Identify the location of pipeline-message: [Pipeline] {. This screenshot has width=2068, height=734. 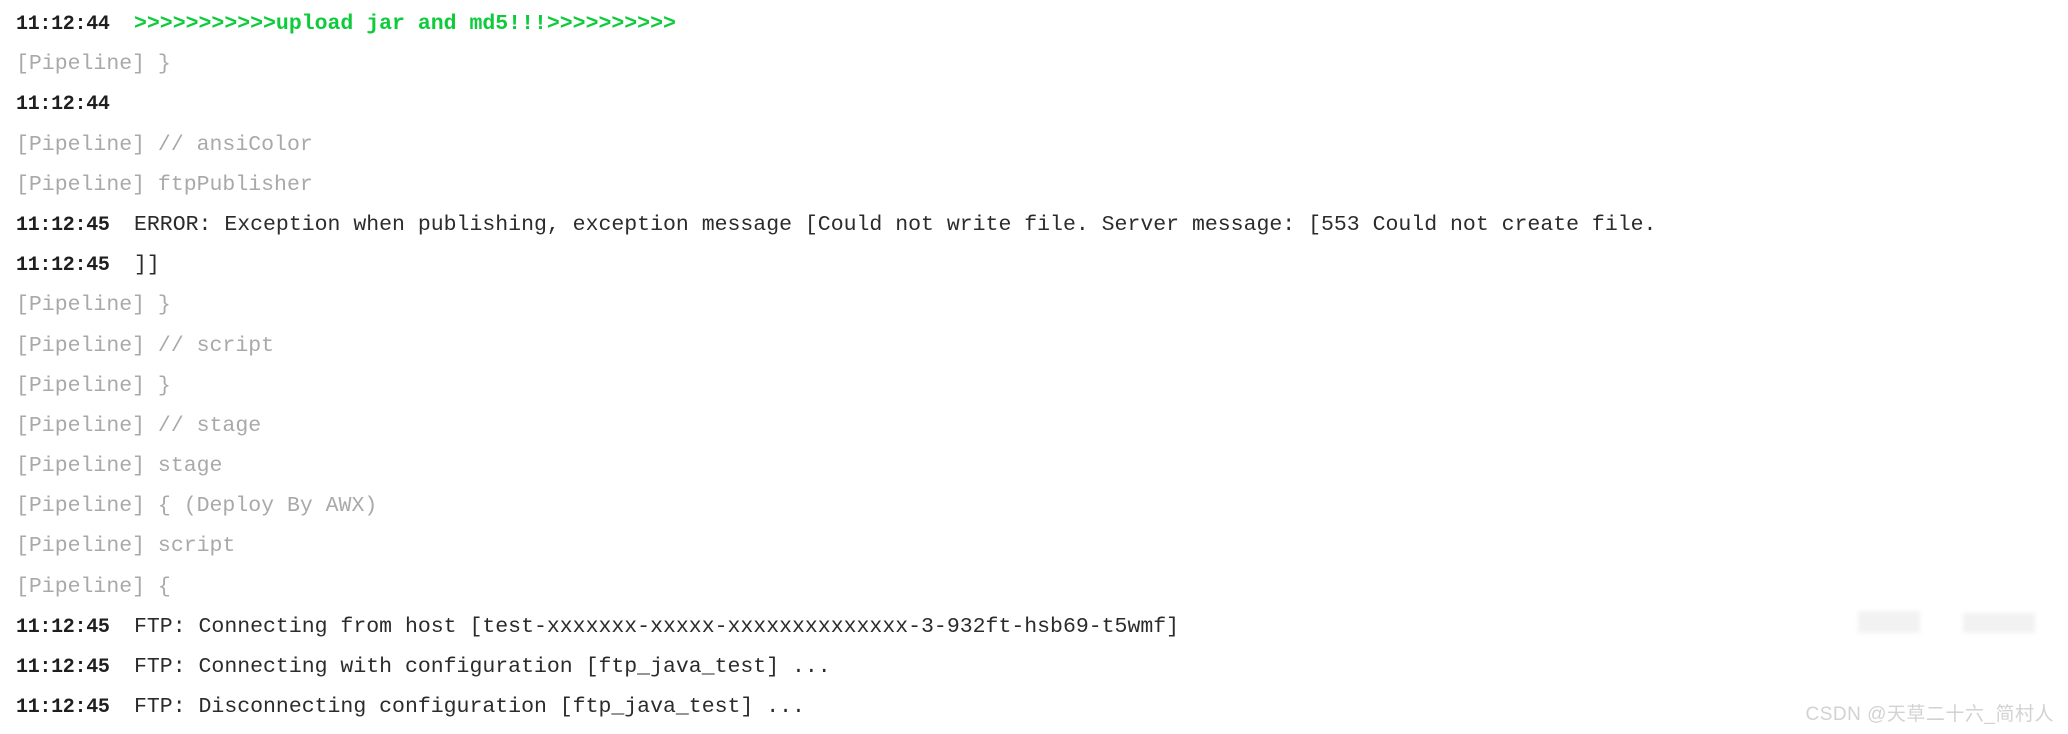
(93, 586).